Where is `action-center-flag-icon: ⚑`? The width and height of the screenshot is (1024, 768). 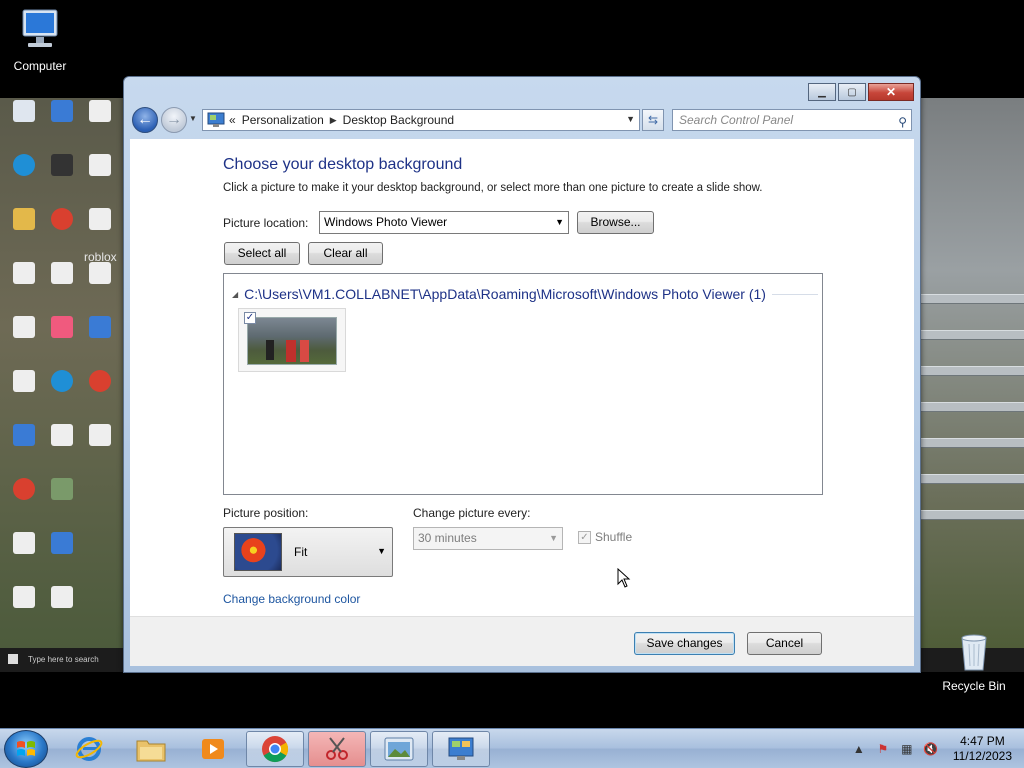
action-center-flag-icon: ⚑ is located at coordinates (883, 749).